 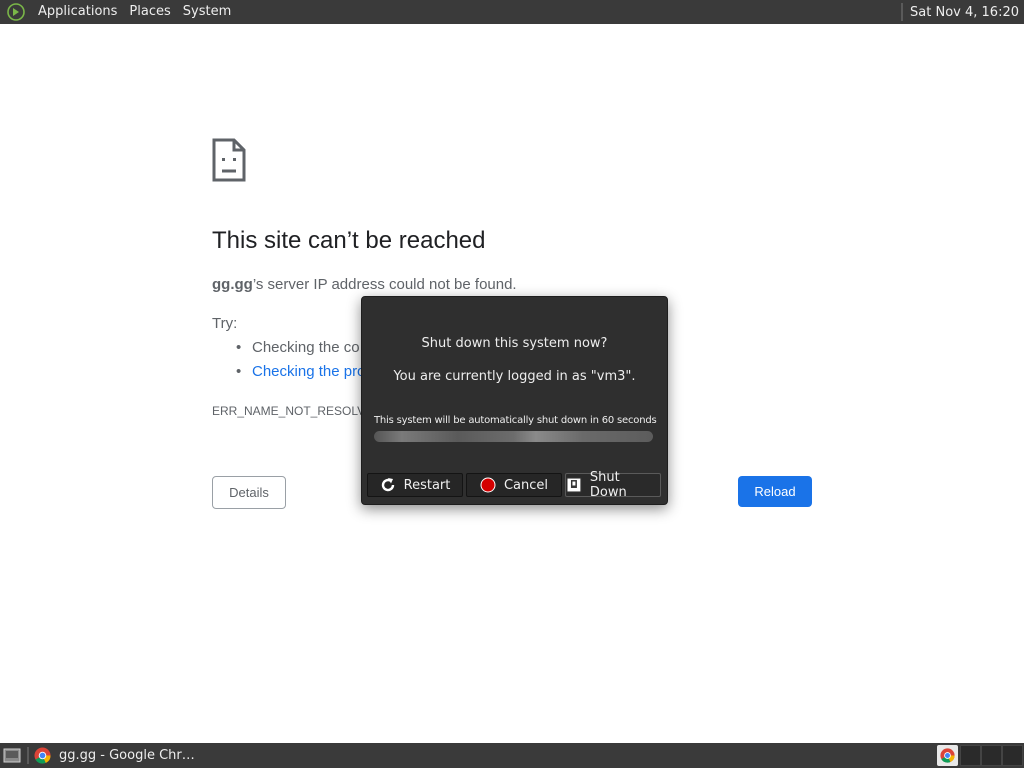 I want to click on dialog-heading: Shut down this system now?, so click(x=514, y=343).